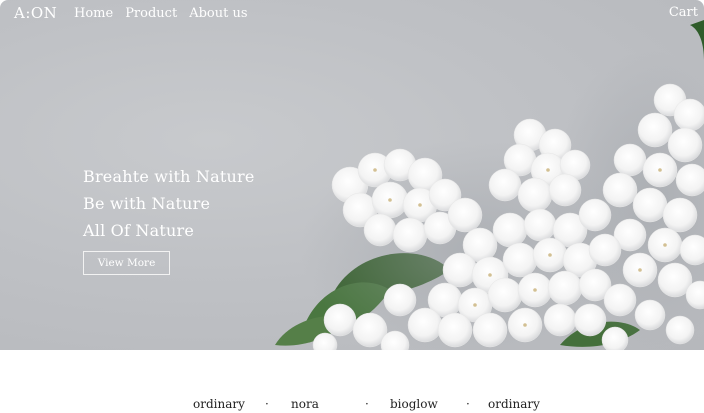  Describe the element at coordinates (147, 203) in the screenshot. I see `headline-line-2: Be with Nature` at that location.